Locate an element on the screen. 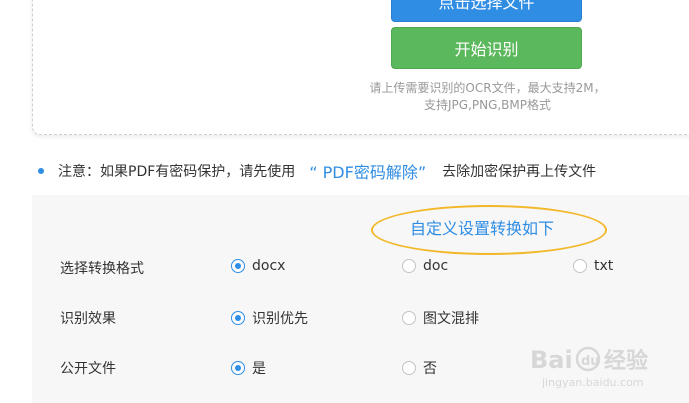 The width and height of the screenshot is (689, 403). format-option-txt: txt is located at coordinates (593, 266).